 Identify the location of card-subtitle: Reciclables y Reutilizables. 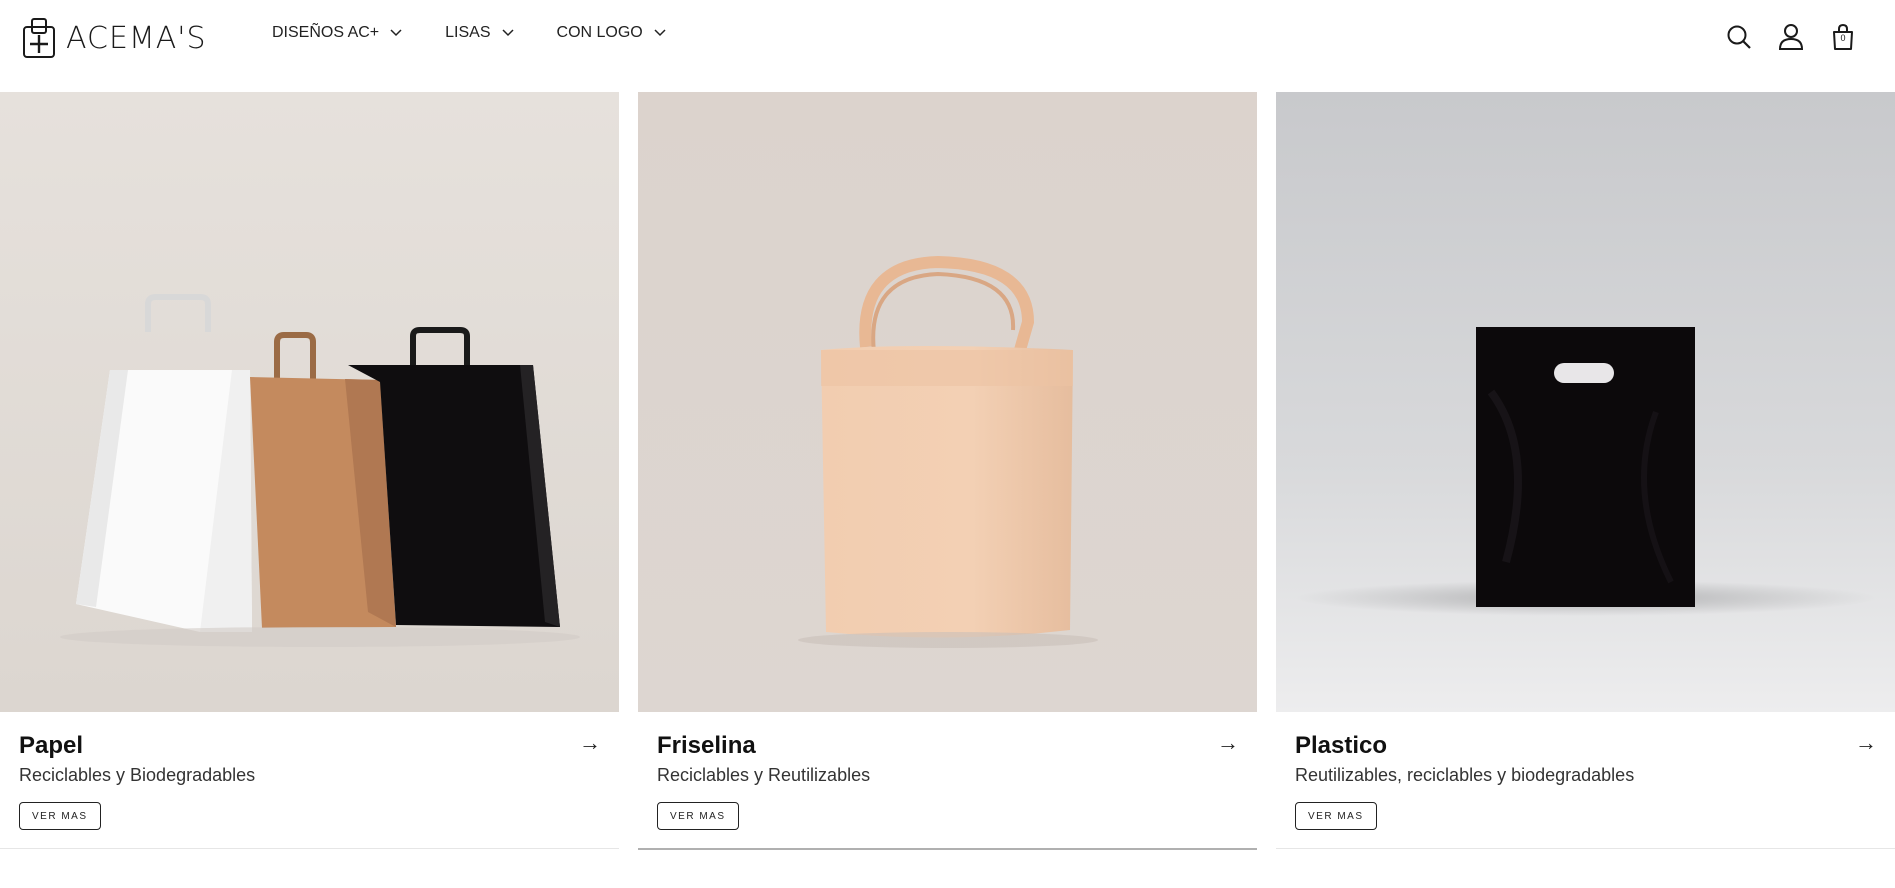
(764, 775).